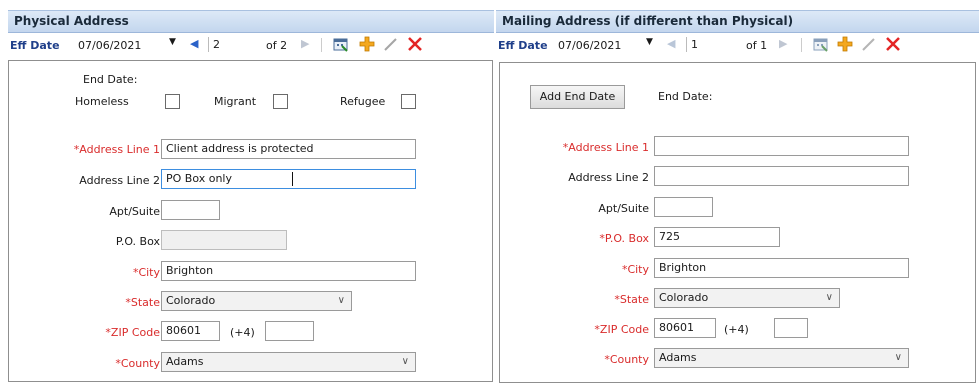  What do you see at coordinates (717, 237) in the screenshot?
I see `po-box-input: 725` at bounding box center [717, 237].